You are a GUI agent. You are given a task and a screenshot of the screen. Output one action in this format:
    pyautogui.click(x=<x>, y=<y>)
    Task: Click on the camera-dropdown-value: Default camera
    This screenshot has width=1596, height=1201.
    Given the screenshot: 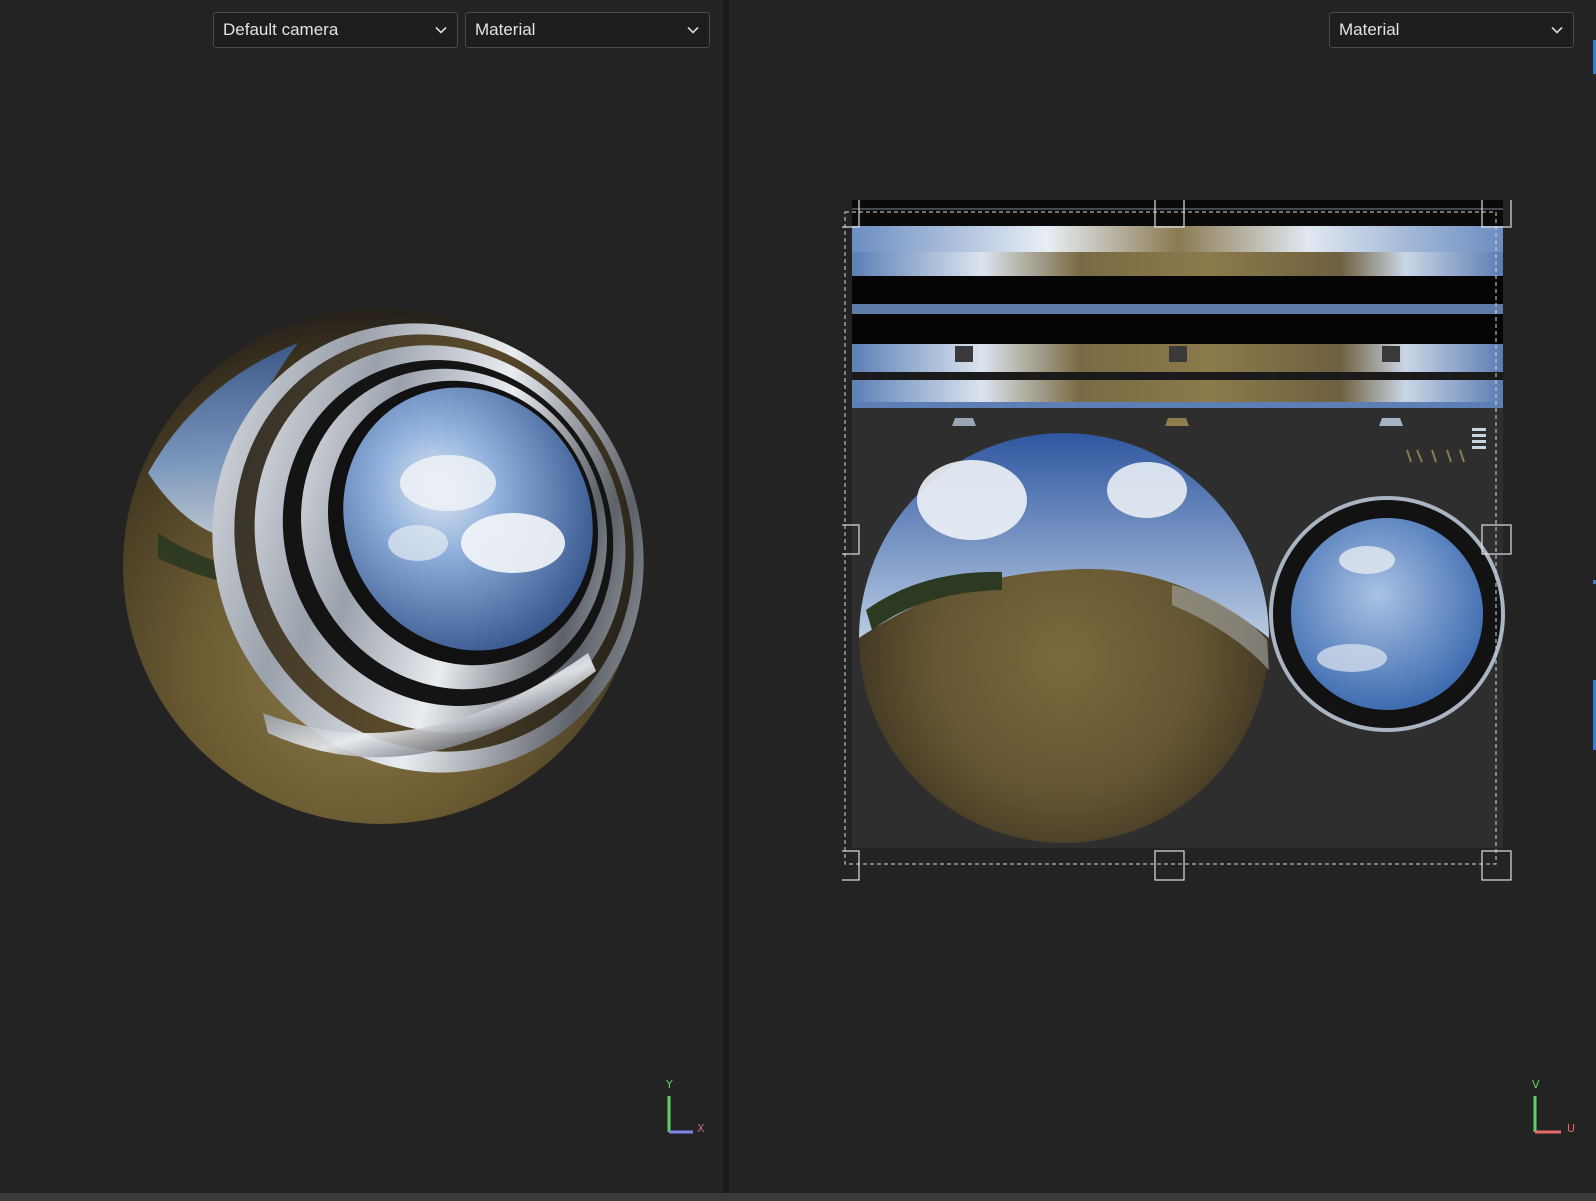 What is the action you would take?
    pyautogui.click(x=281, y=29)
    